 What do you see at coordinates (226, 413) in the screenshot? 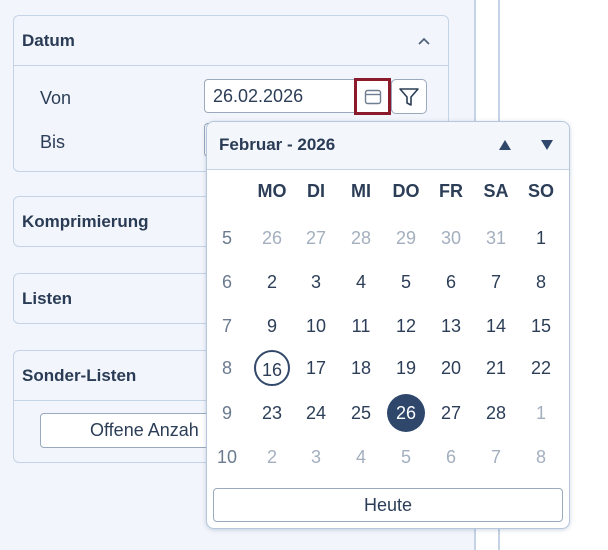
I see `week-number: 9` at bounding box center [226, 413].